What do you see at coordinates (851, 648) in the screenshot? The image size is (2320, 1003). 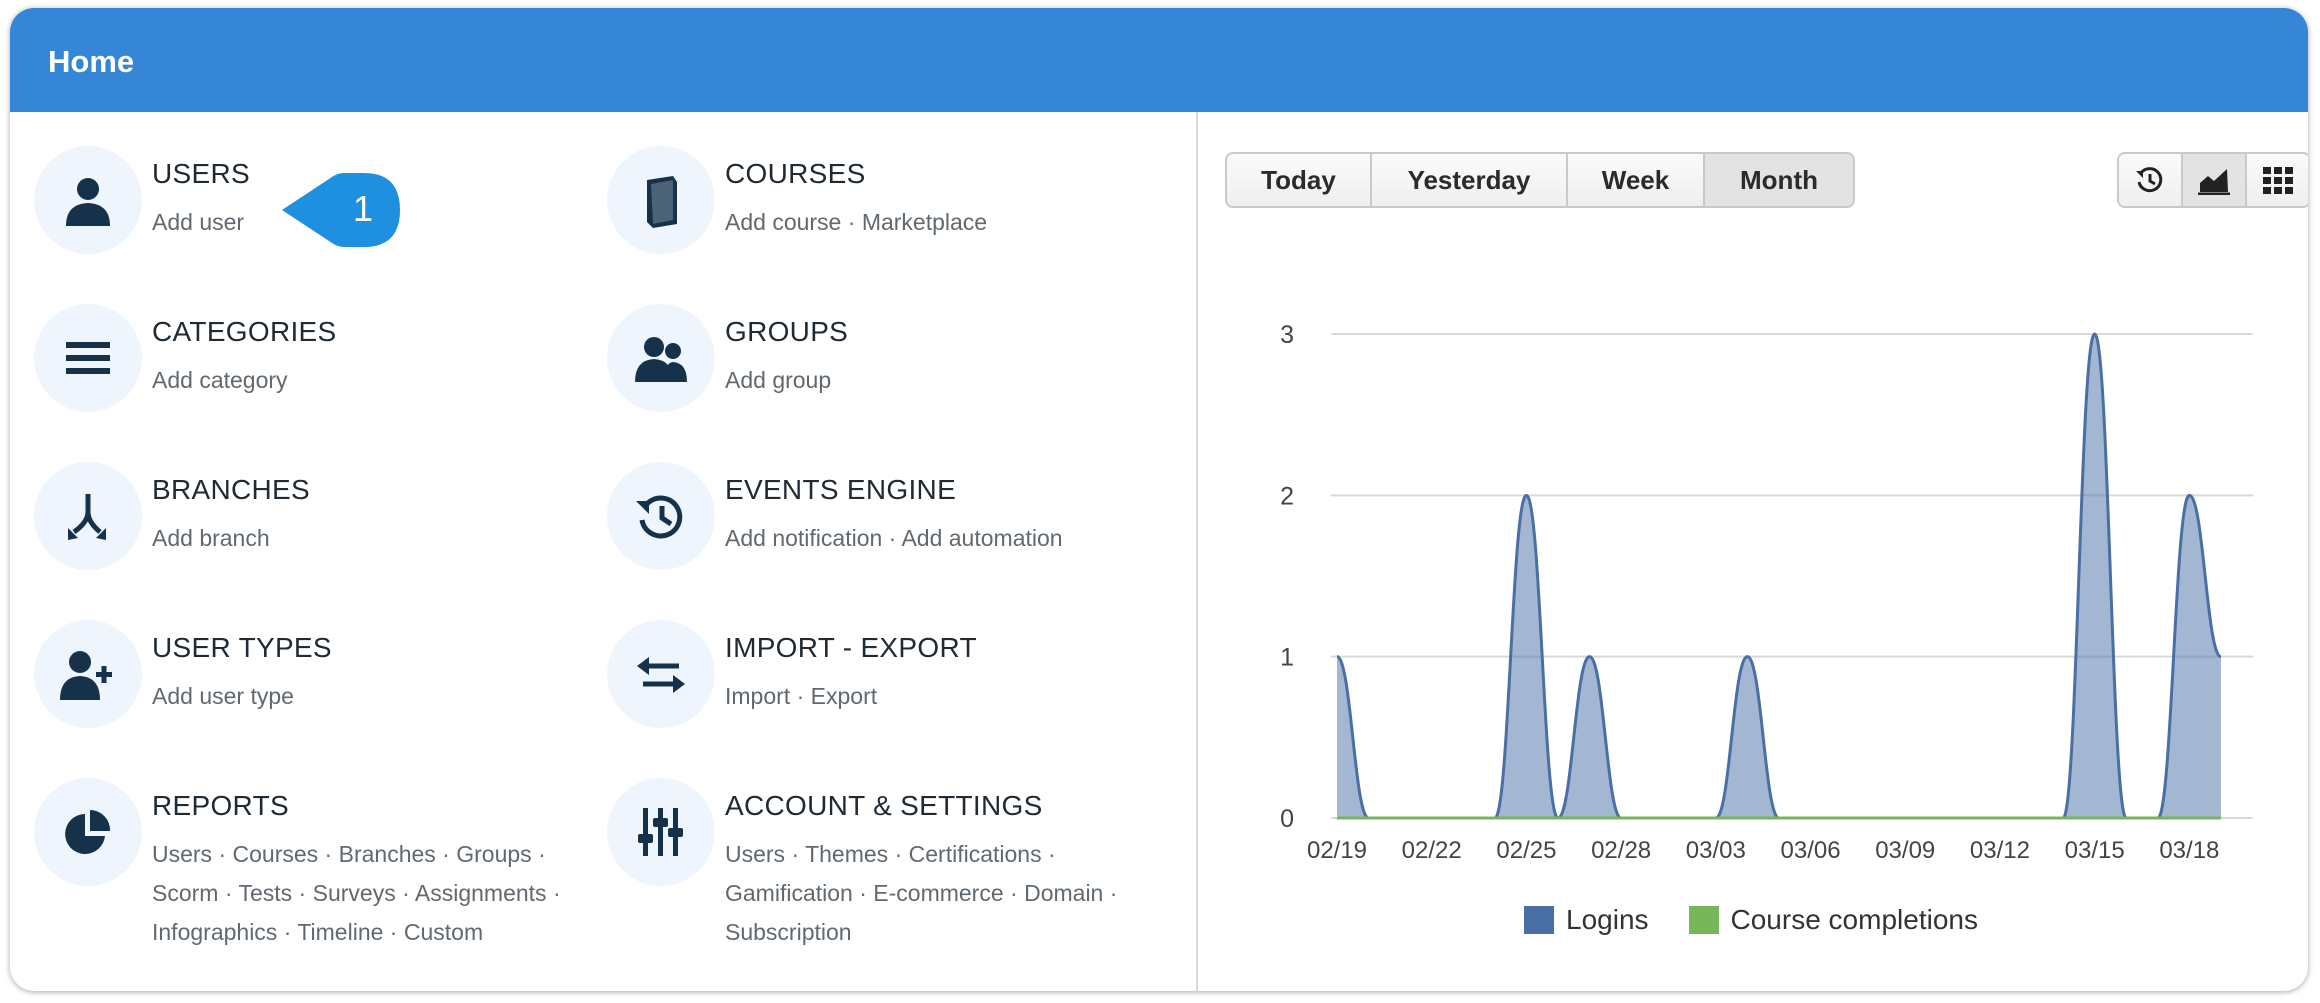 I see `module-title-import-export: IMPORT - EXPORT` at bounding box center [851, 648].